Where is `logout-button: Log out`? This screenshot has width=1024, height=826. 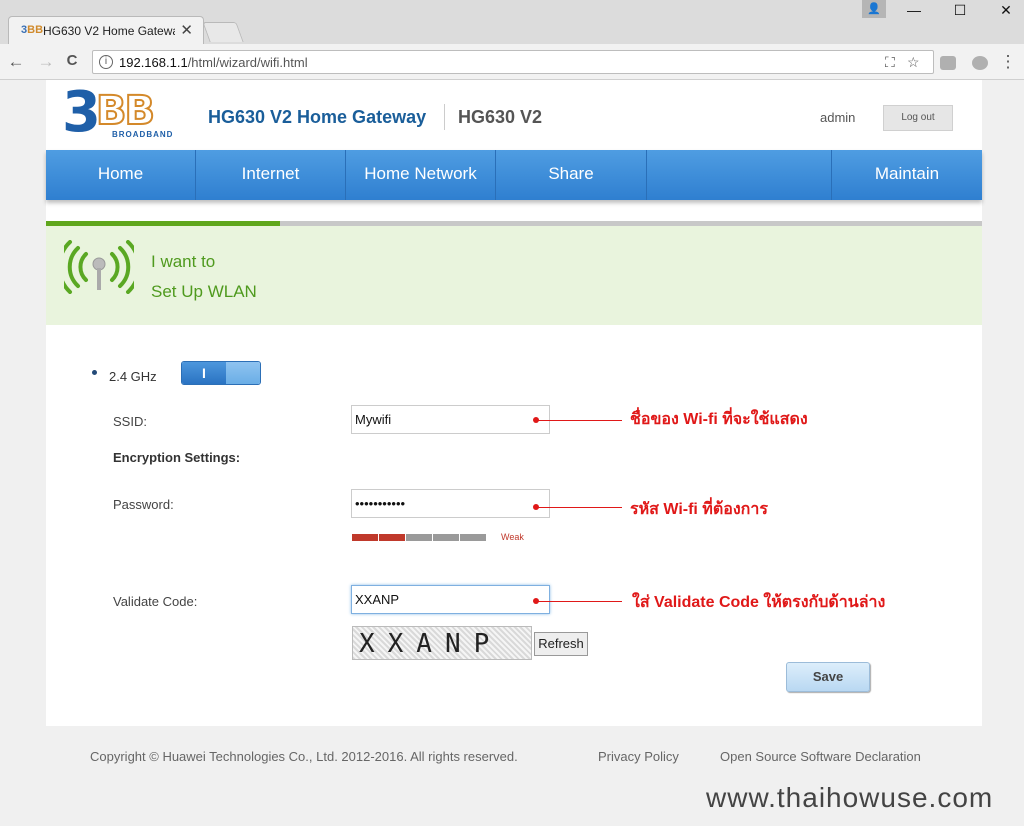 logout-button: Log out is located at coordinates (918, 118).